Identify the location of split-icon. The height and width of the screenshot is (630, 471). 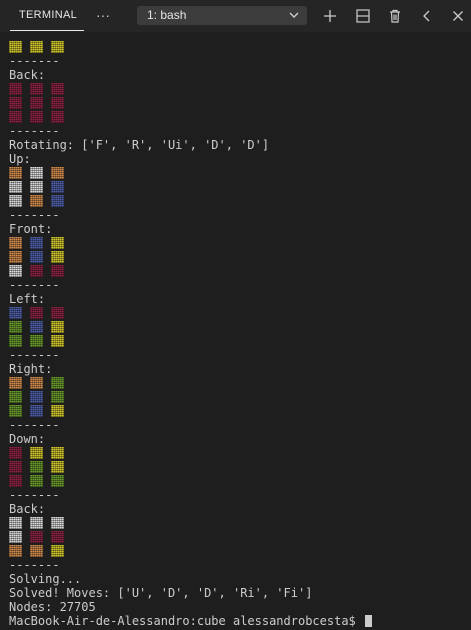
(363, 16).